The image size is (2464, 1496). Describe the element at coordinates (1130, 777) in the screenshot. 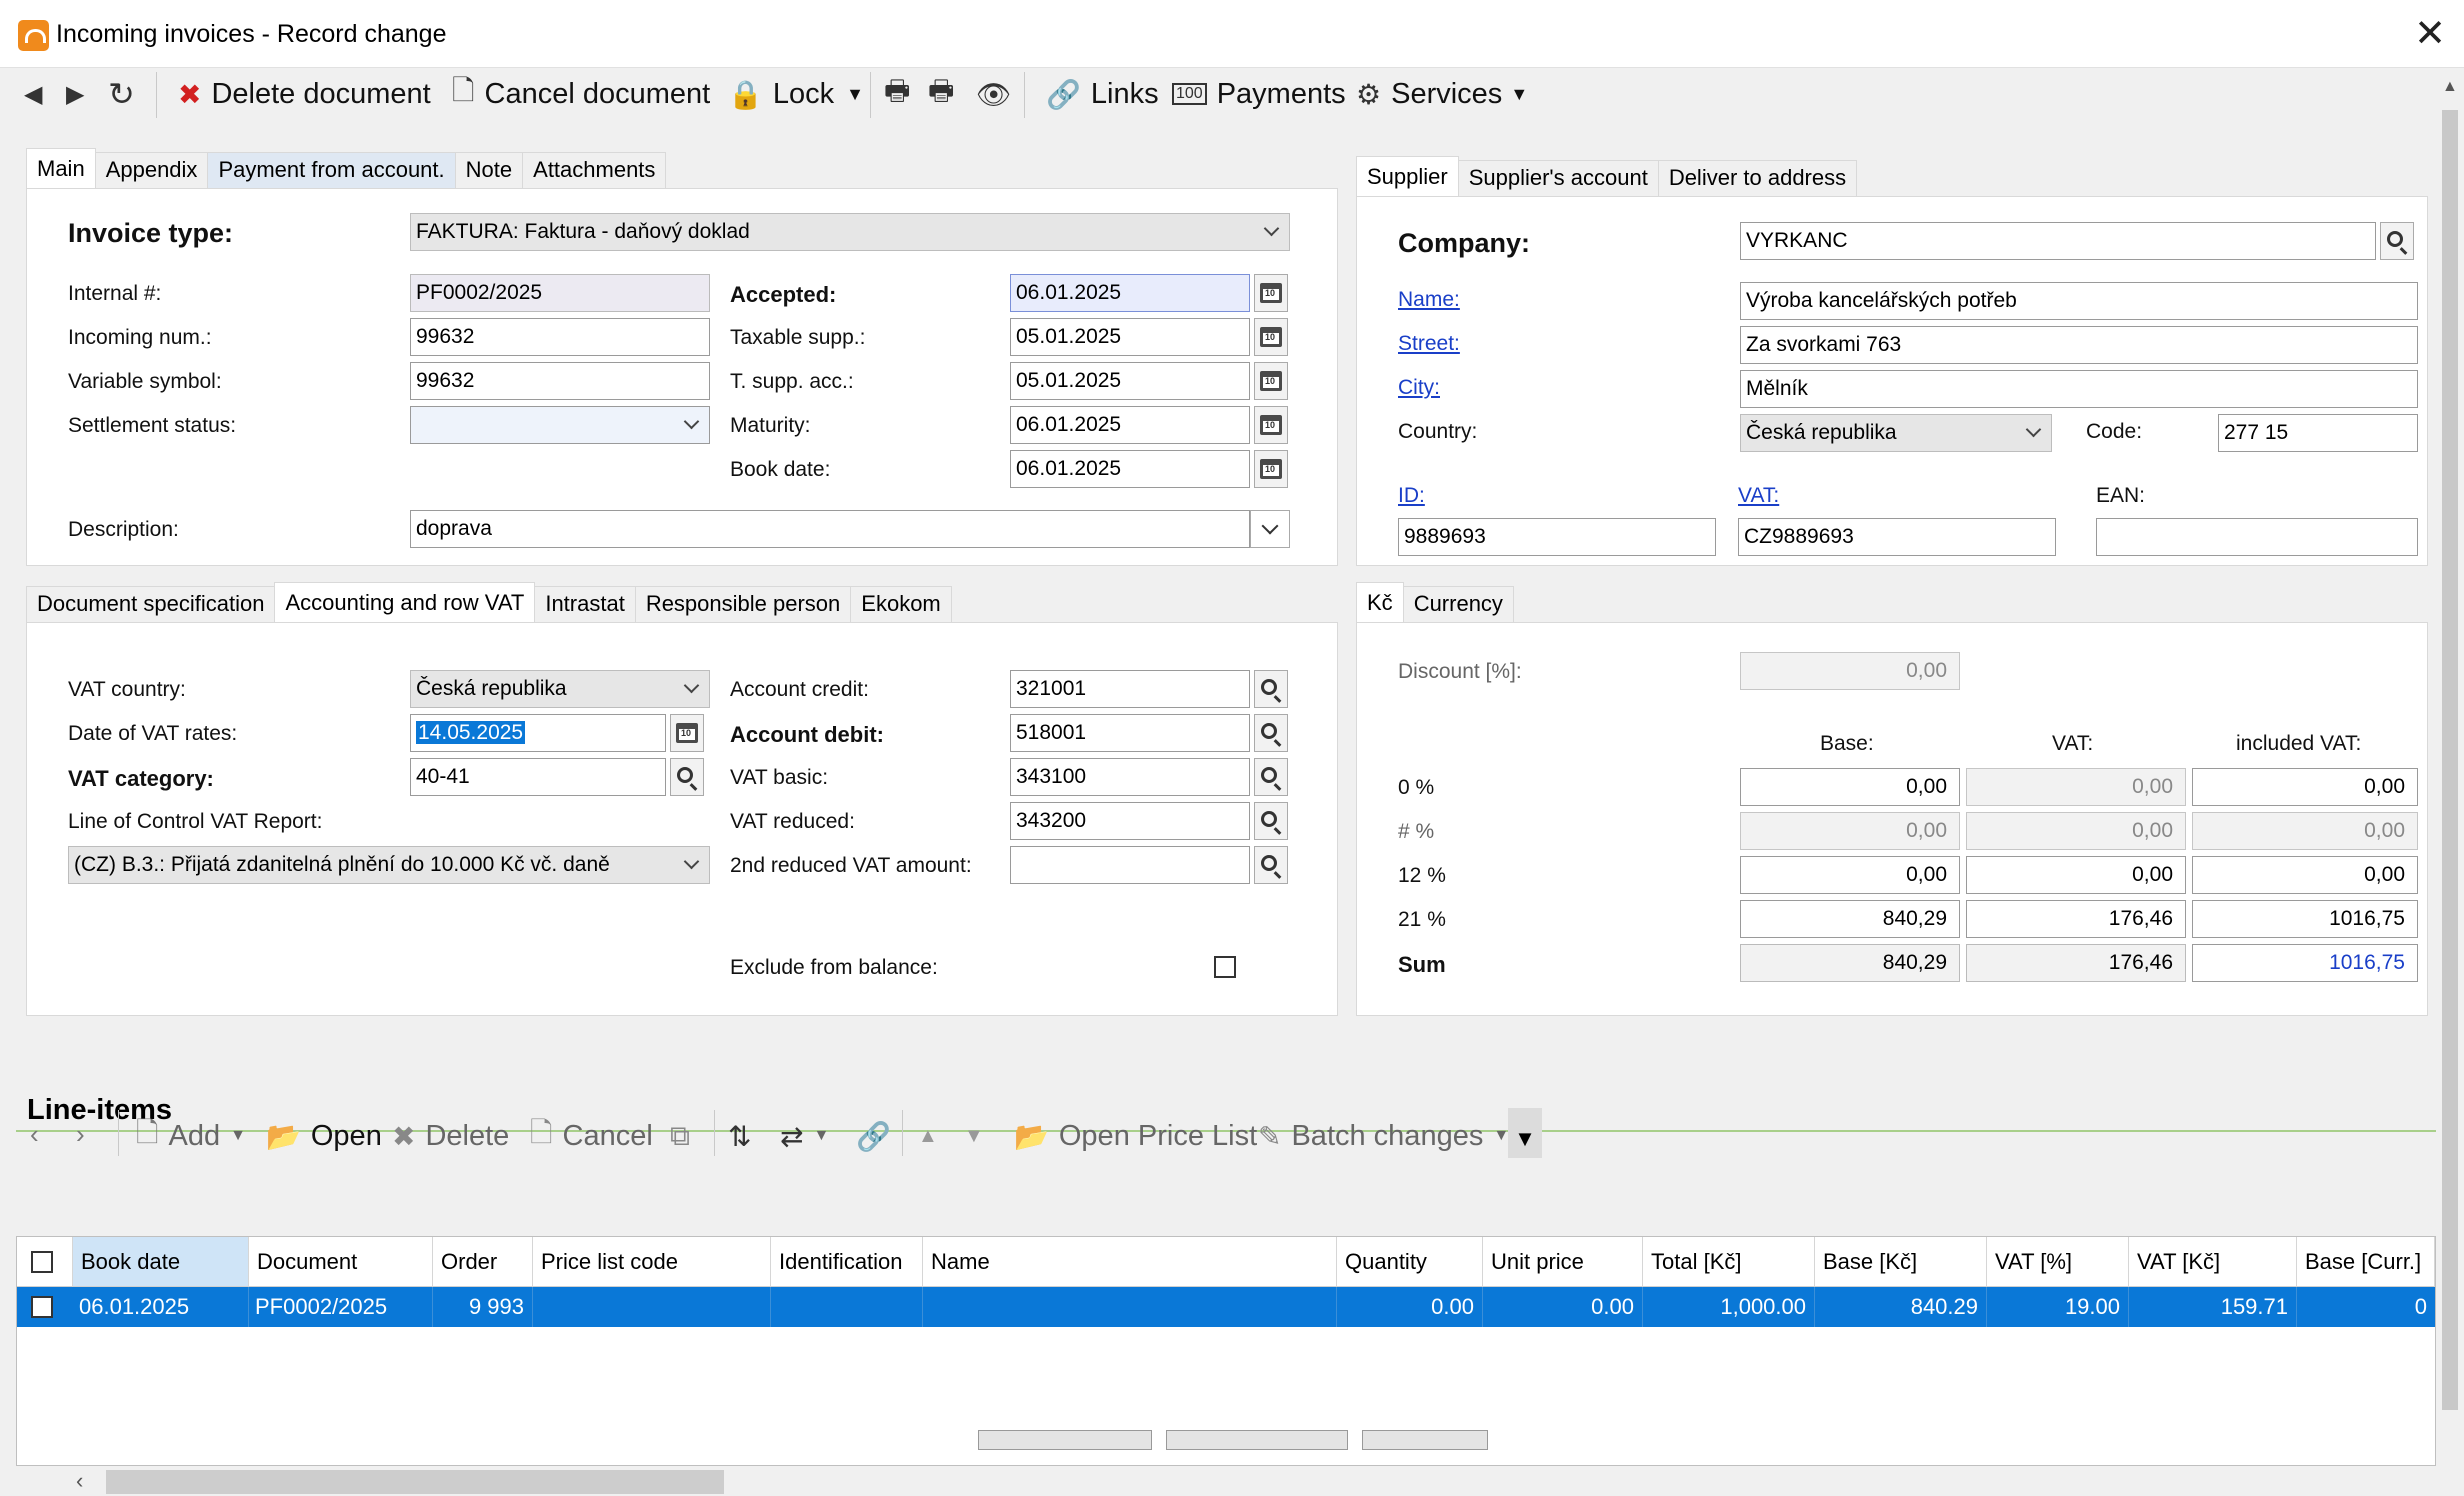

I see `vat-basic-field: 343100` at that location.